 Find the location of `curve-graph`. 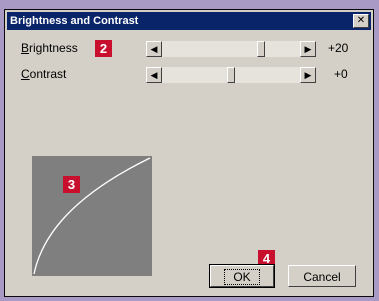

curve-graph is located at coordinates (92, 216).